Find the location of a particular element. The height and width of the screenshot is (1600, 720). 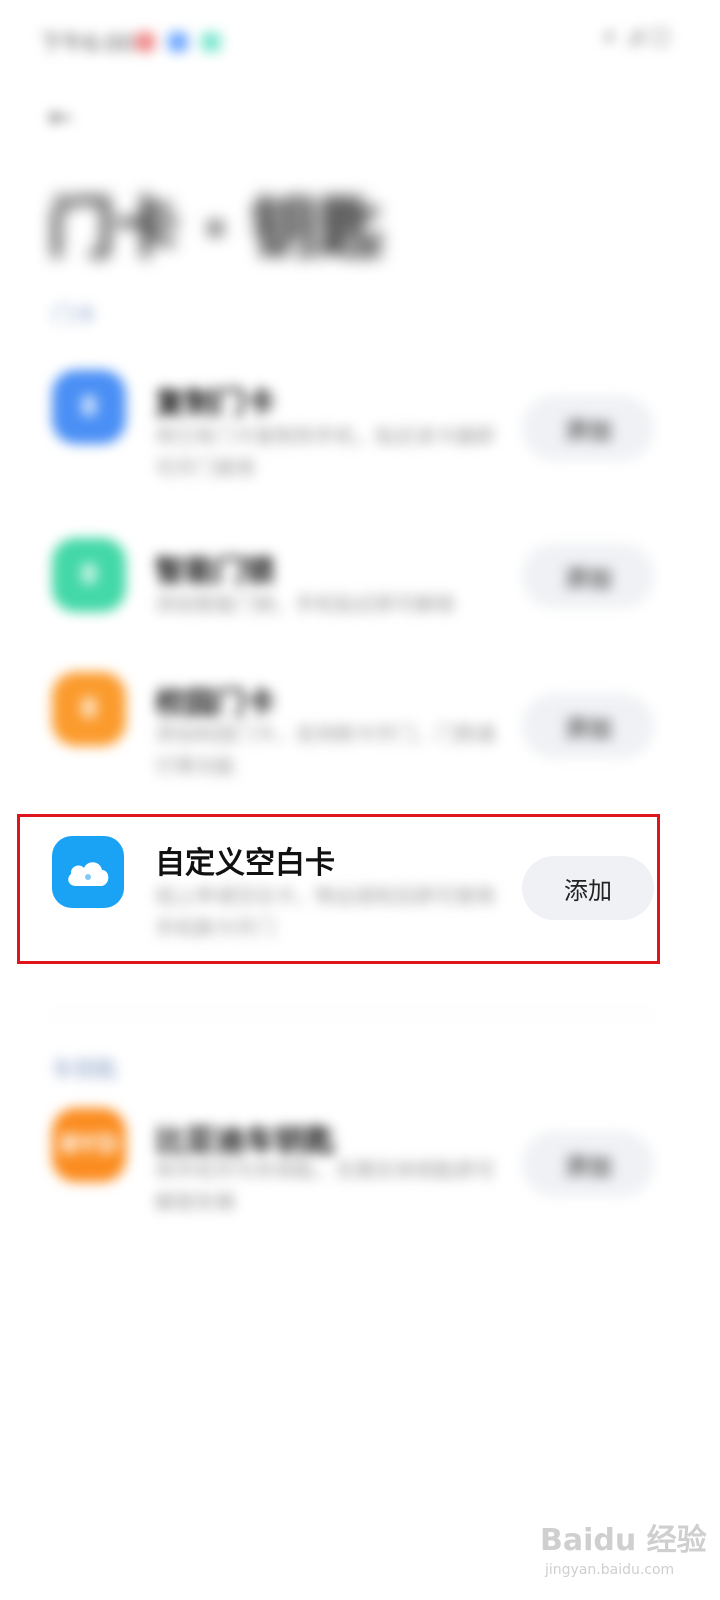

item-title: 复制门卡 is located at coordinates (215, 403).